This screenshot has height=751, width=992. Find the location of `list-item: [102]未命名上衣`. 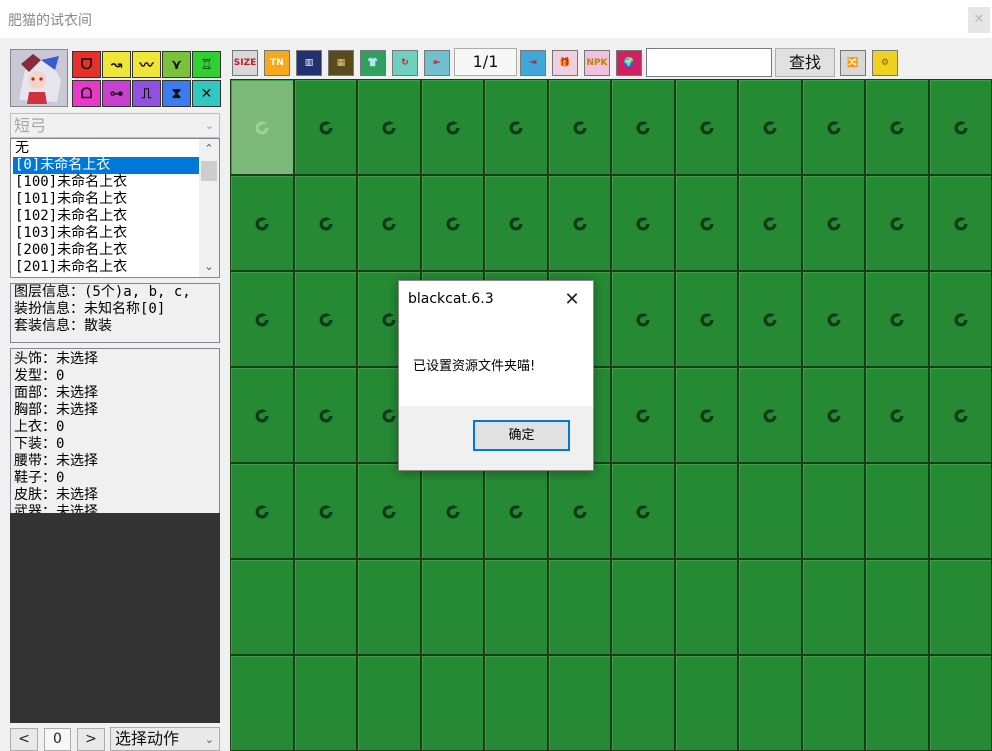

list-item: [102]未命名上衣 is located at coordinates (106, 216).